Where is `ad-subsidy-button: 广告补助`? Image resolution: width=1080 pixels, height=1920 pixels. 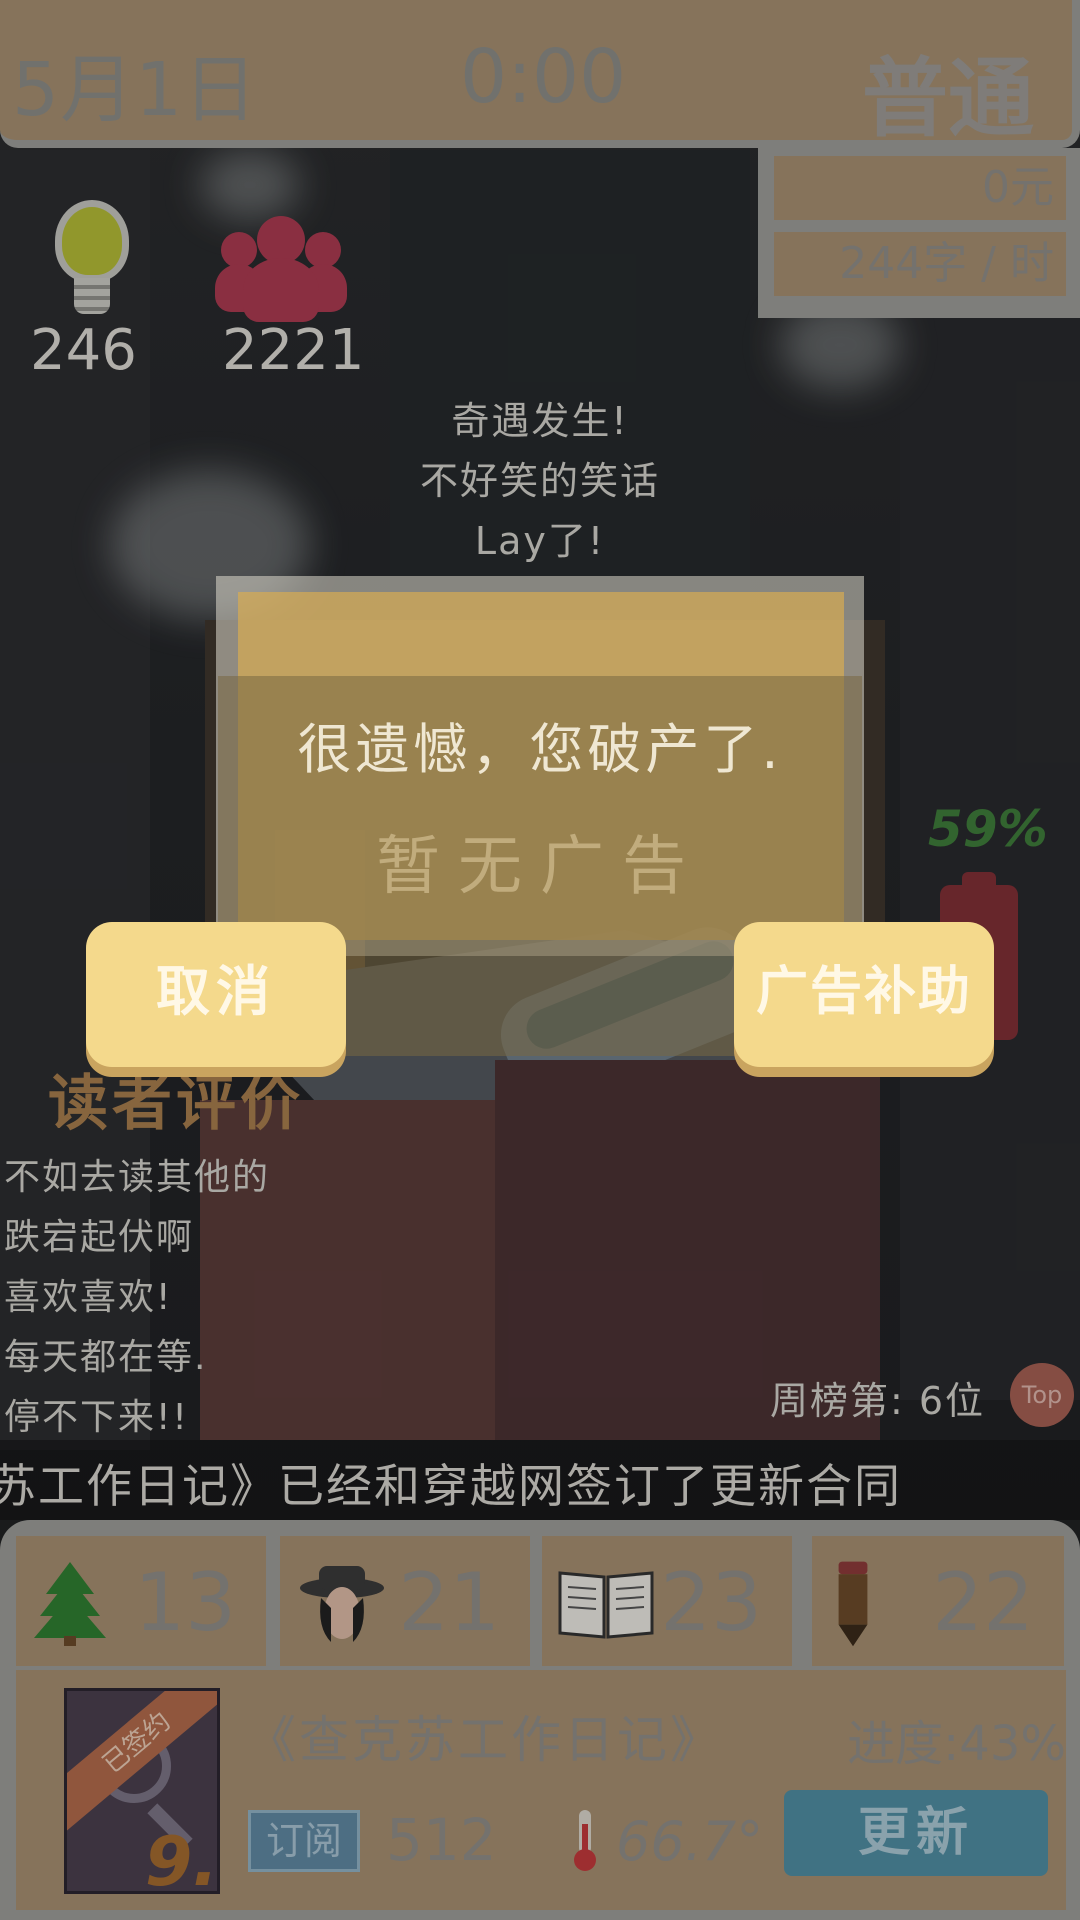
ad-subsidy-button: 广告补助 is located at coordinates (864, 994).